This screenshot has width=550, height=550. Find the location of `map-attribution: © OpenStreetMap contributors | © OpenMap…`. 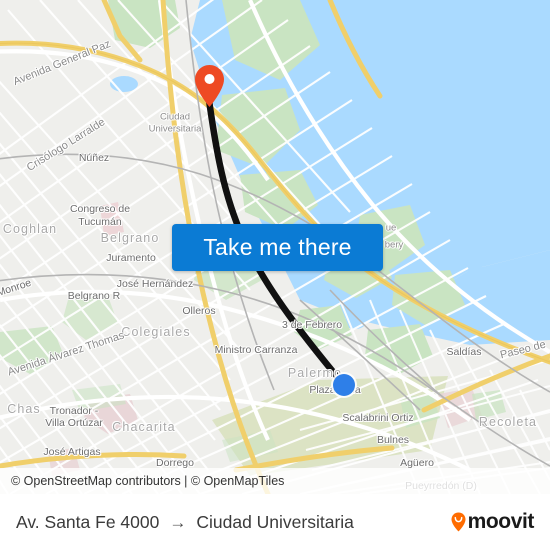

map-attribution: © OpenStreetMap contributors | © OpenMap… is located at coordinates (275, 481).